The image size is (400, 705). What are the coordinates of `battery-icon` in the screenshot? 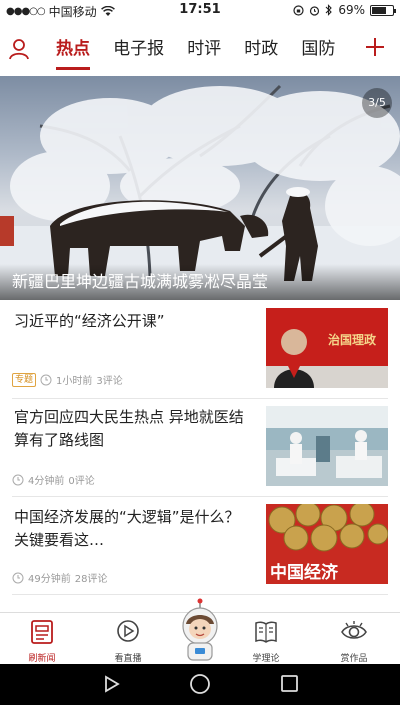 It's located at (383, 10).